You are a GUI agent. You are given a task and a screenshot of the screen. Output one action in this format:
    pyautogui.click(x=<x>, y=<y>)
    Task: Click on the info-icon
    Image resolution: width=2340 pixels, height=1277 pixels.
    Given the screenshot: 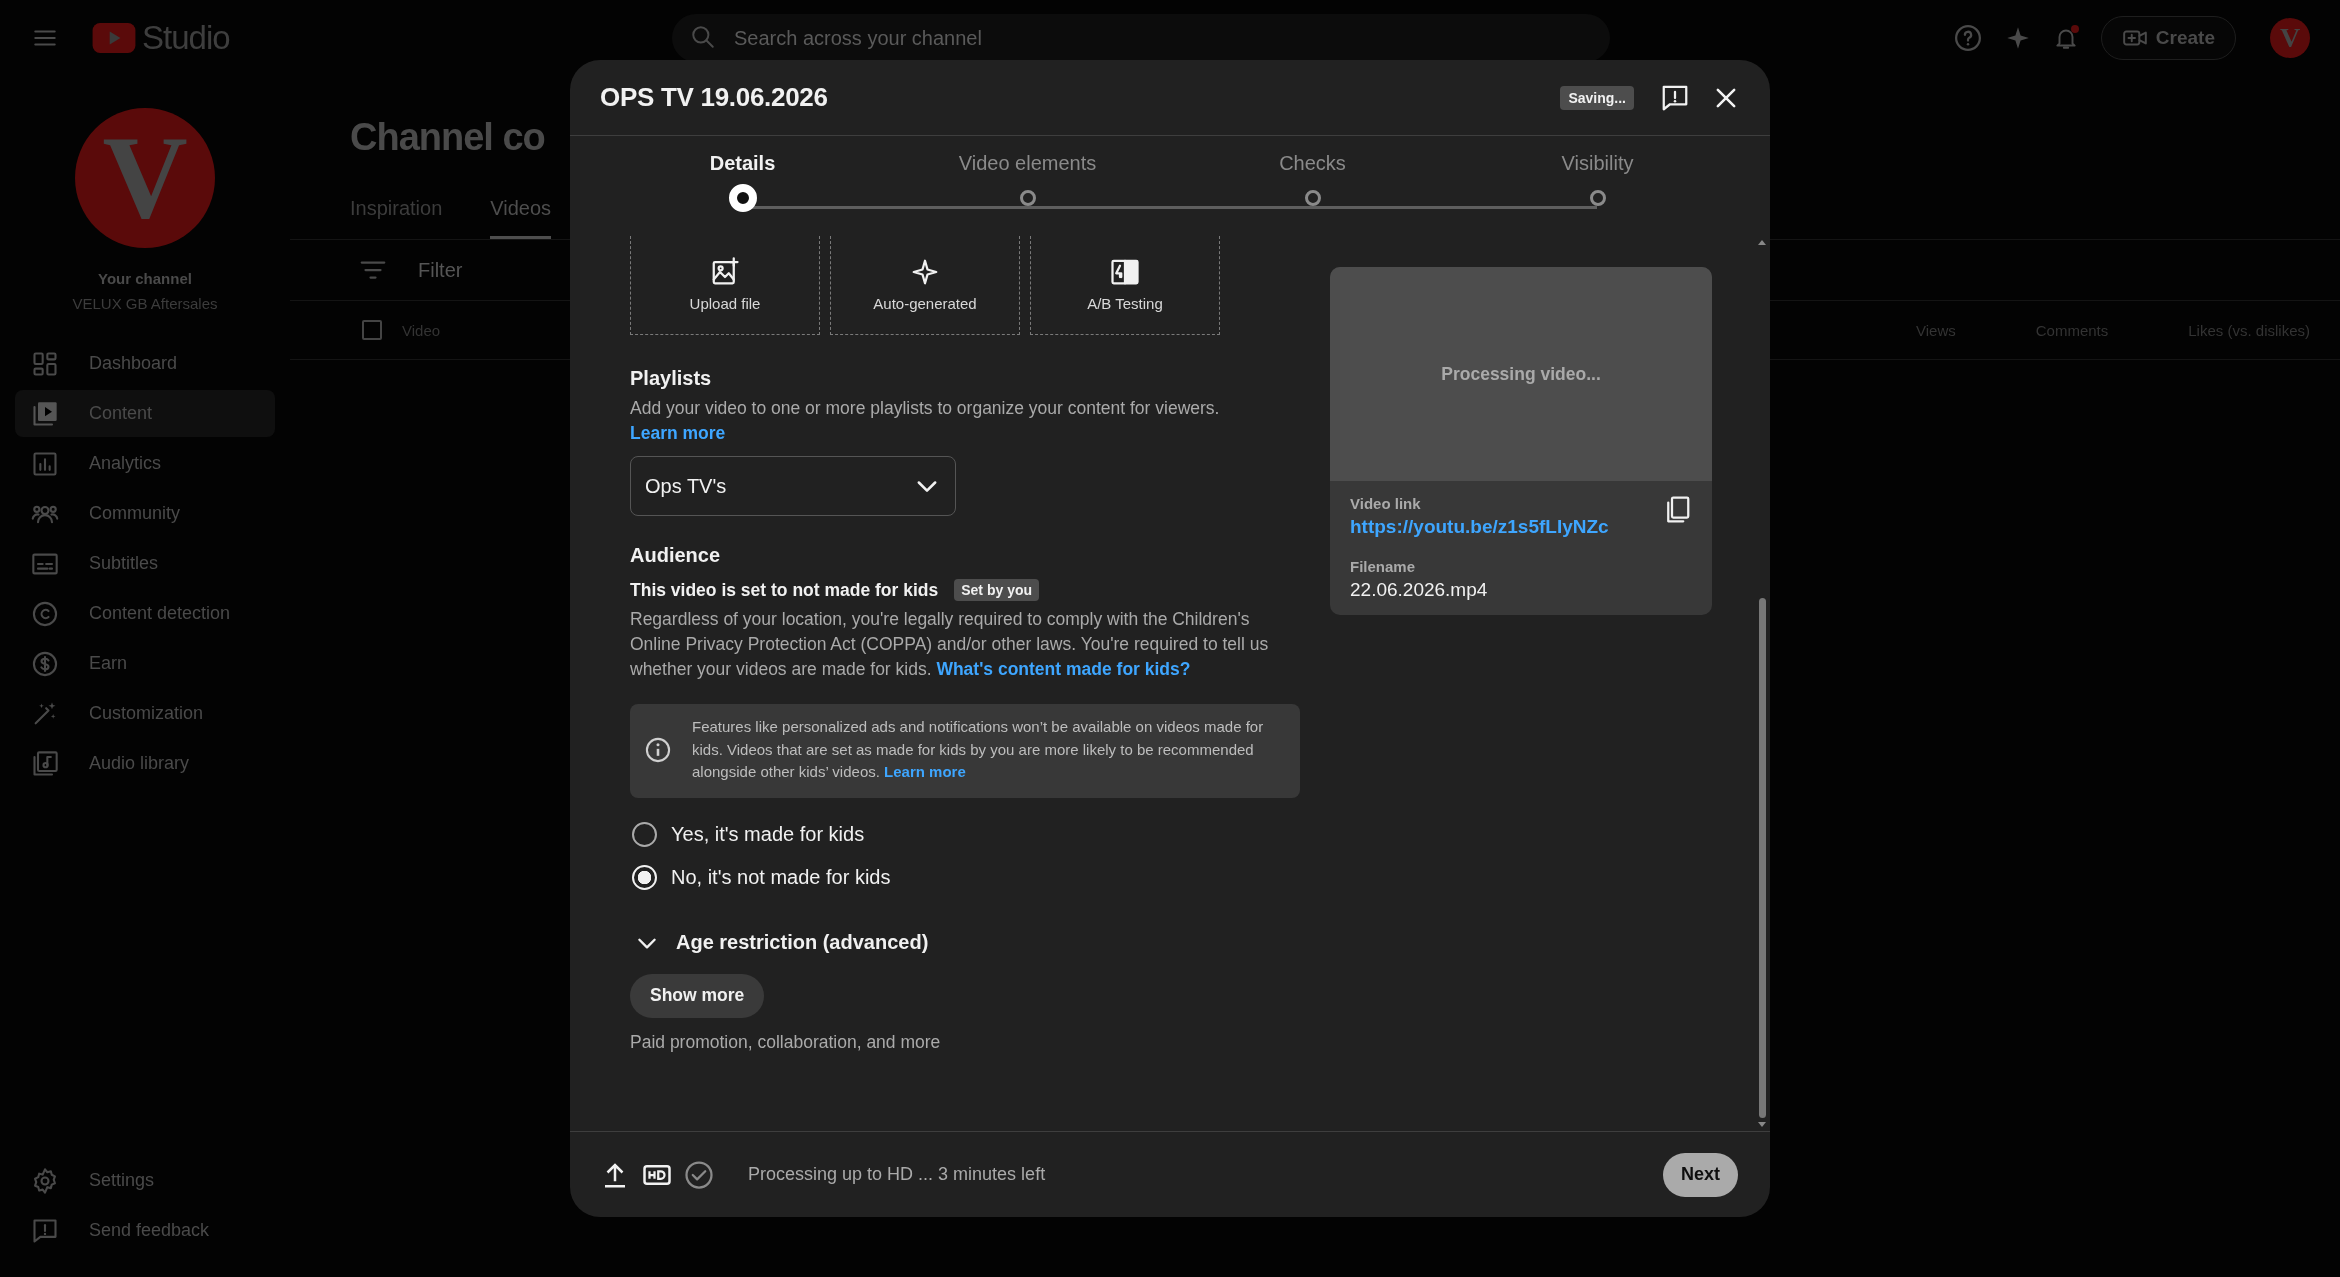 What is the action you would take?
    pyautogui.click(x=658, y=749)
    